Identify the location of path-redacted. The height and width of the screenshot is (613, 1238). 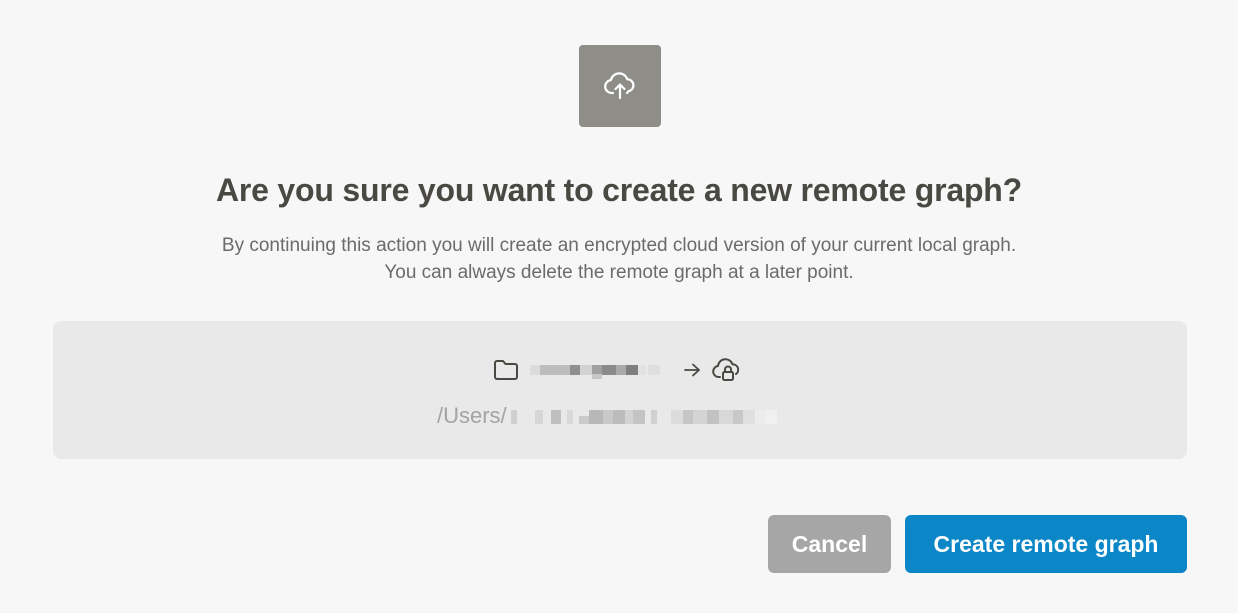
(670, 416).